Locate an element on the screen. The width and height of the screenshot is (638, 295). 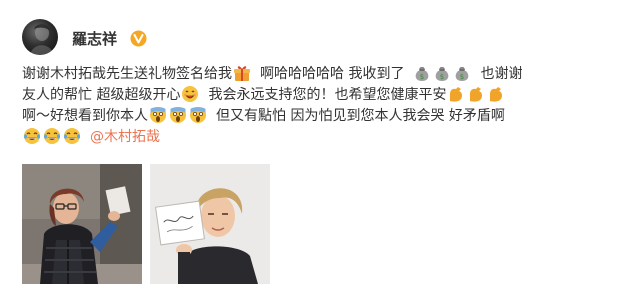
avatar is located at coordinates (40, 37).